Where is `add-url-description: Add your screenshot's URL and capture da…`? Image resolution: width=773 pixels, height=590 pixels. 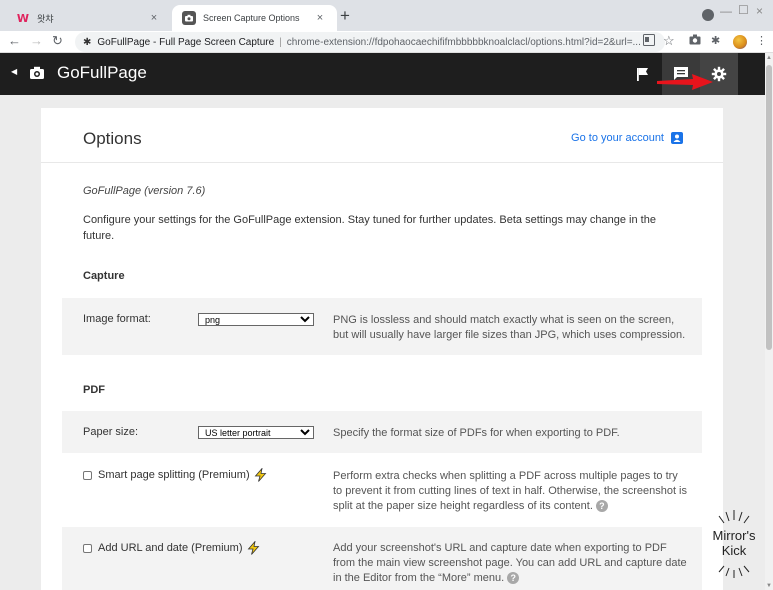
add-url-description: Add your screenshot's URL and capture da… is located at coordinates (511, 563).